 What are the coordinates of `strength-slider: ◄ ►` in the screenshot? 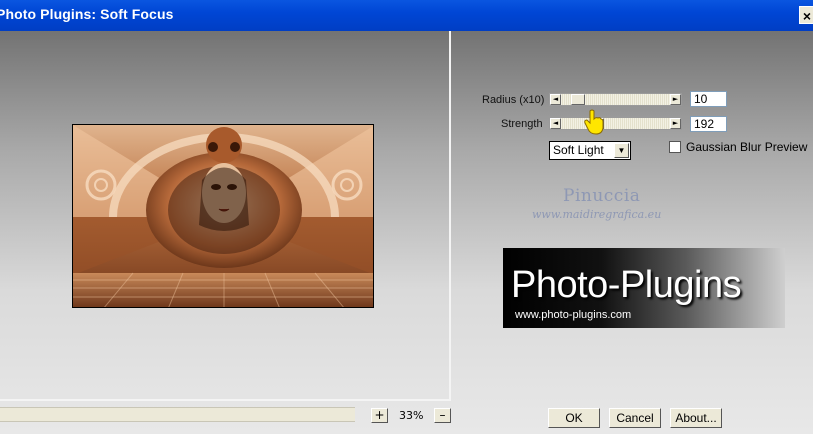 It's located at (615, 123).